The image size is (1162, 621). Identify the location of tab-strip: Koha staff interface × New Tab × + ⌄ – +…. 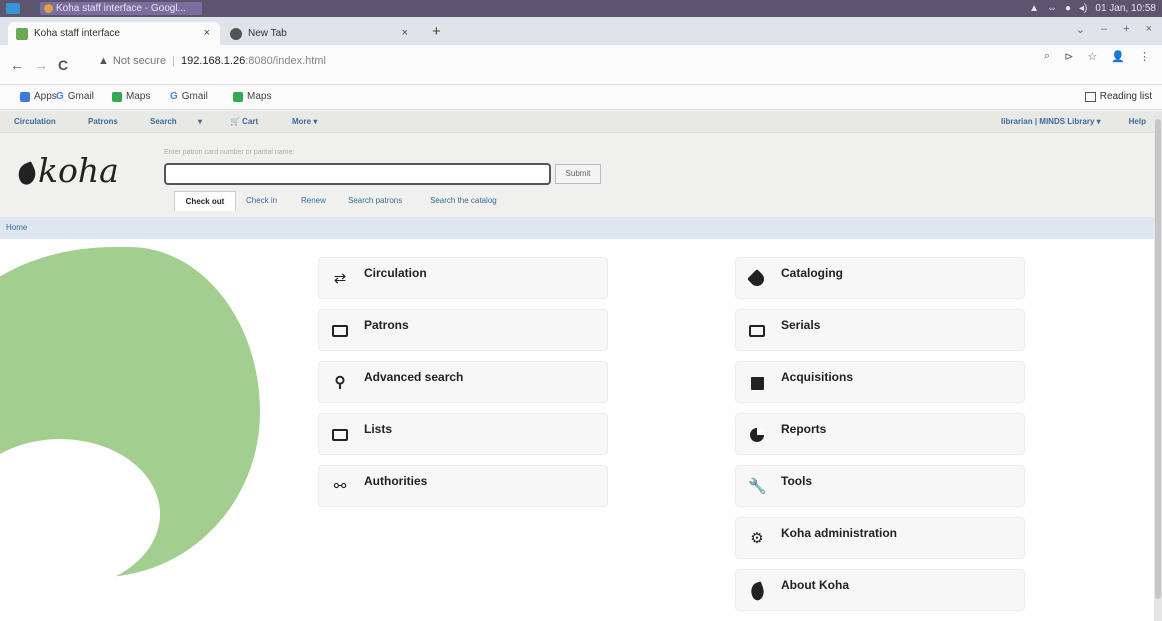
(581, 31).